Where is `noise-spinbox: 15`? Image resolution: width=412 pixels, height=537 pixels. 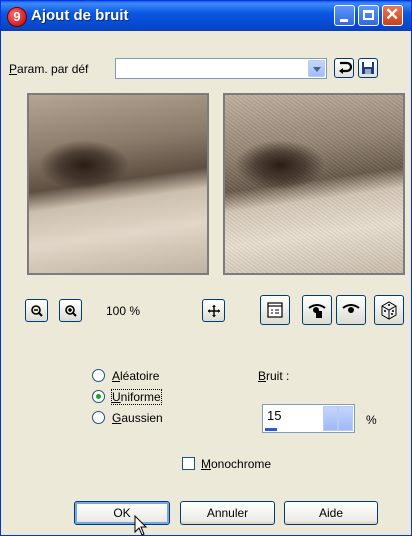 noise-spinbox: 15 is located at coordinates (308, 418).